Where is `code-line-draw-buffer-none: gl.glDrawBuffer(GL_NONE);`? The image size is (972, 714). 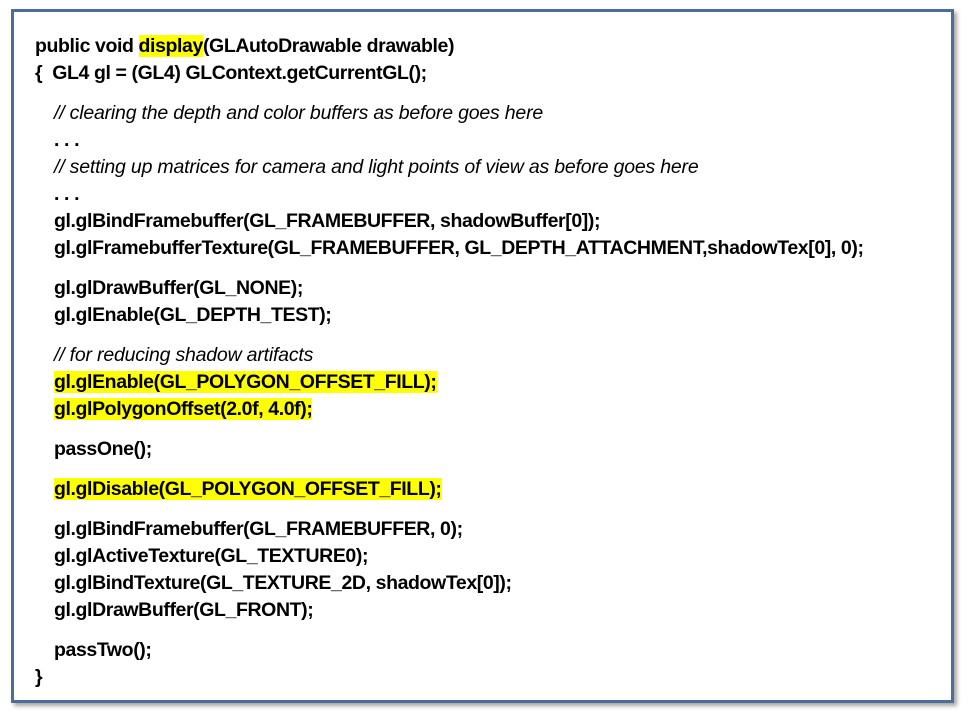 code-line-draw-buffer-none: gl.glDrawBuffer(GL_NONE); is located at coordinates (178, 288).